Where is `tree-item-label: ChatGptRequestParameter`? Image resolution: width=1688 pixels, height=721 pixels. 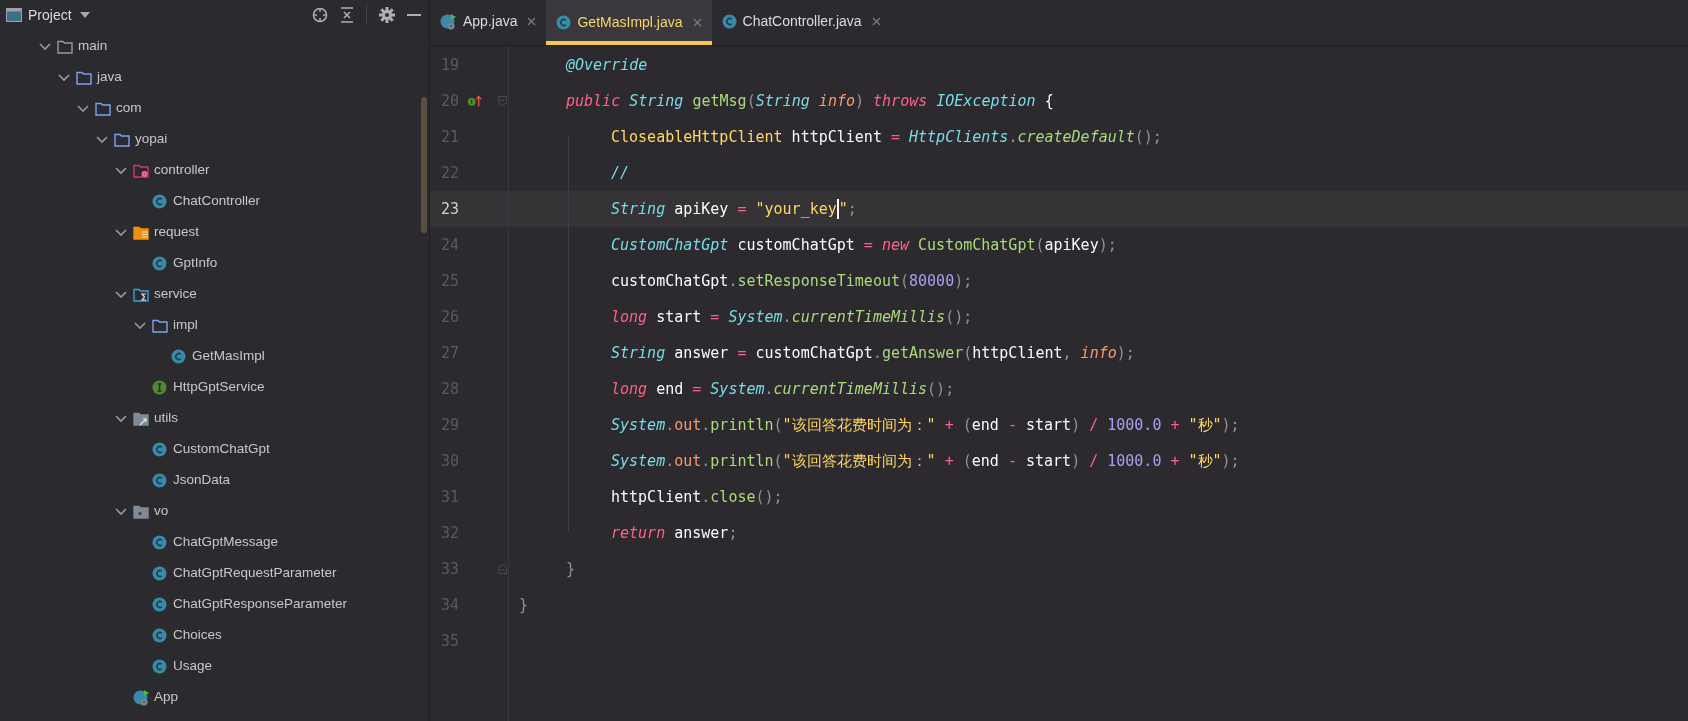 tree-item-label: ChatGptRequestParameter is located at coordinates (255, 573).